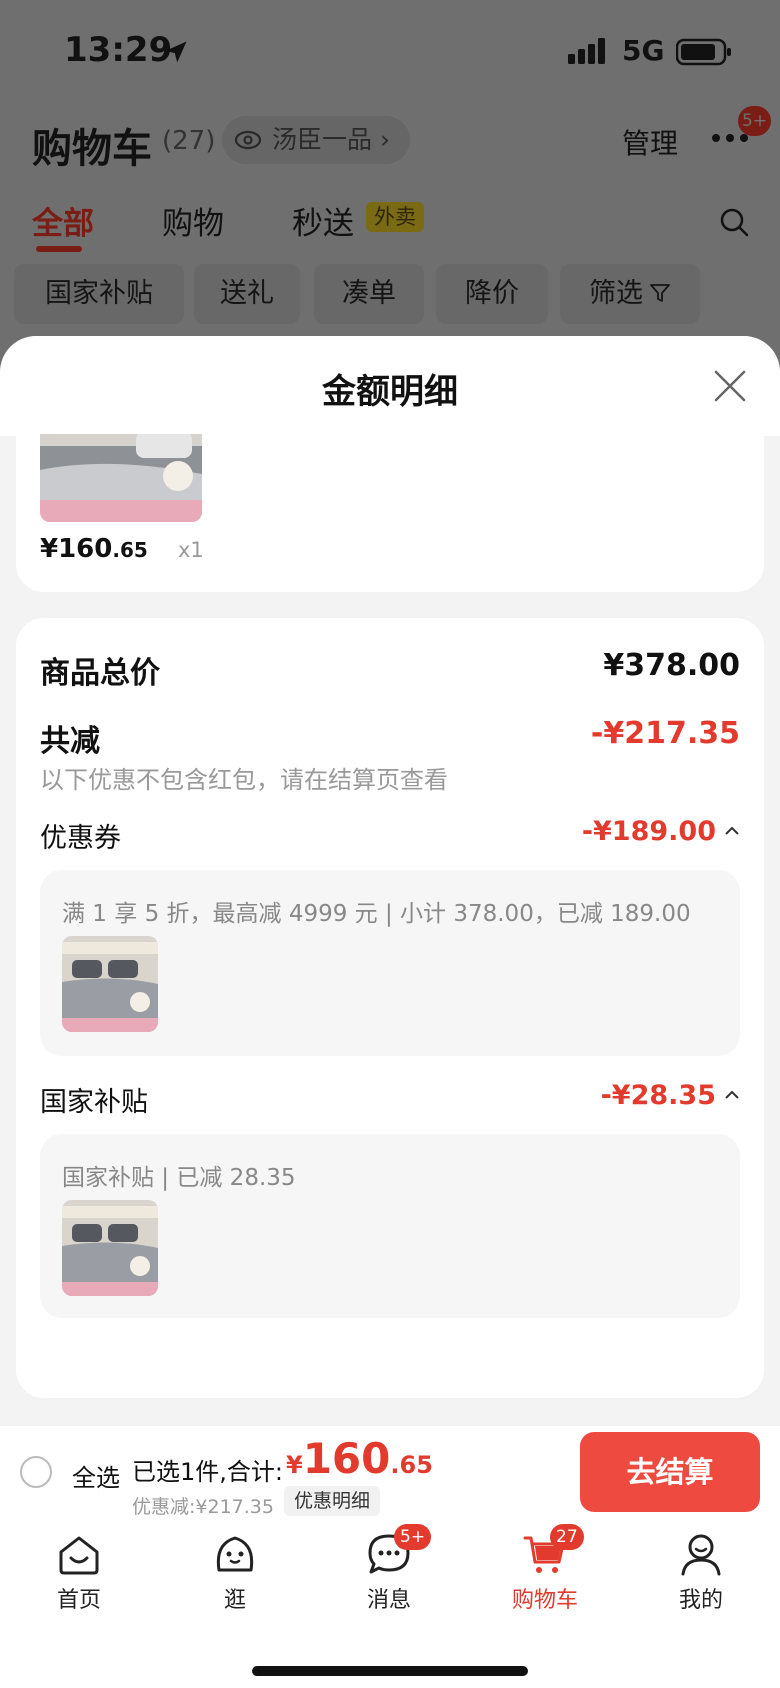 This screenshot has width=780, height=1688. I want to click on total-price-value: ¥378.00, so click(671, 665).